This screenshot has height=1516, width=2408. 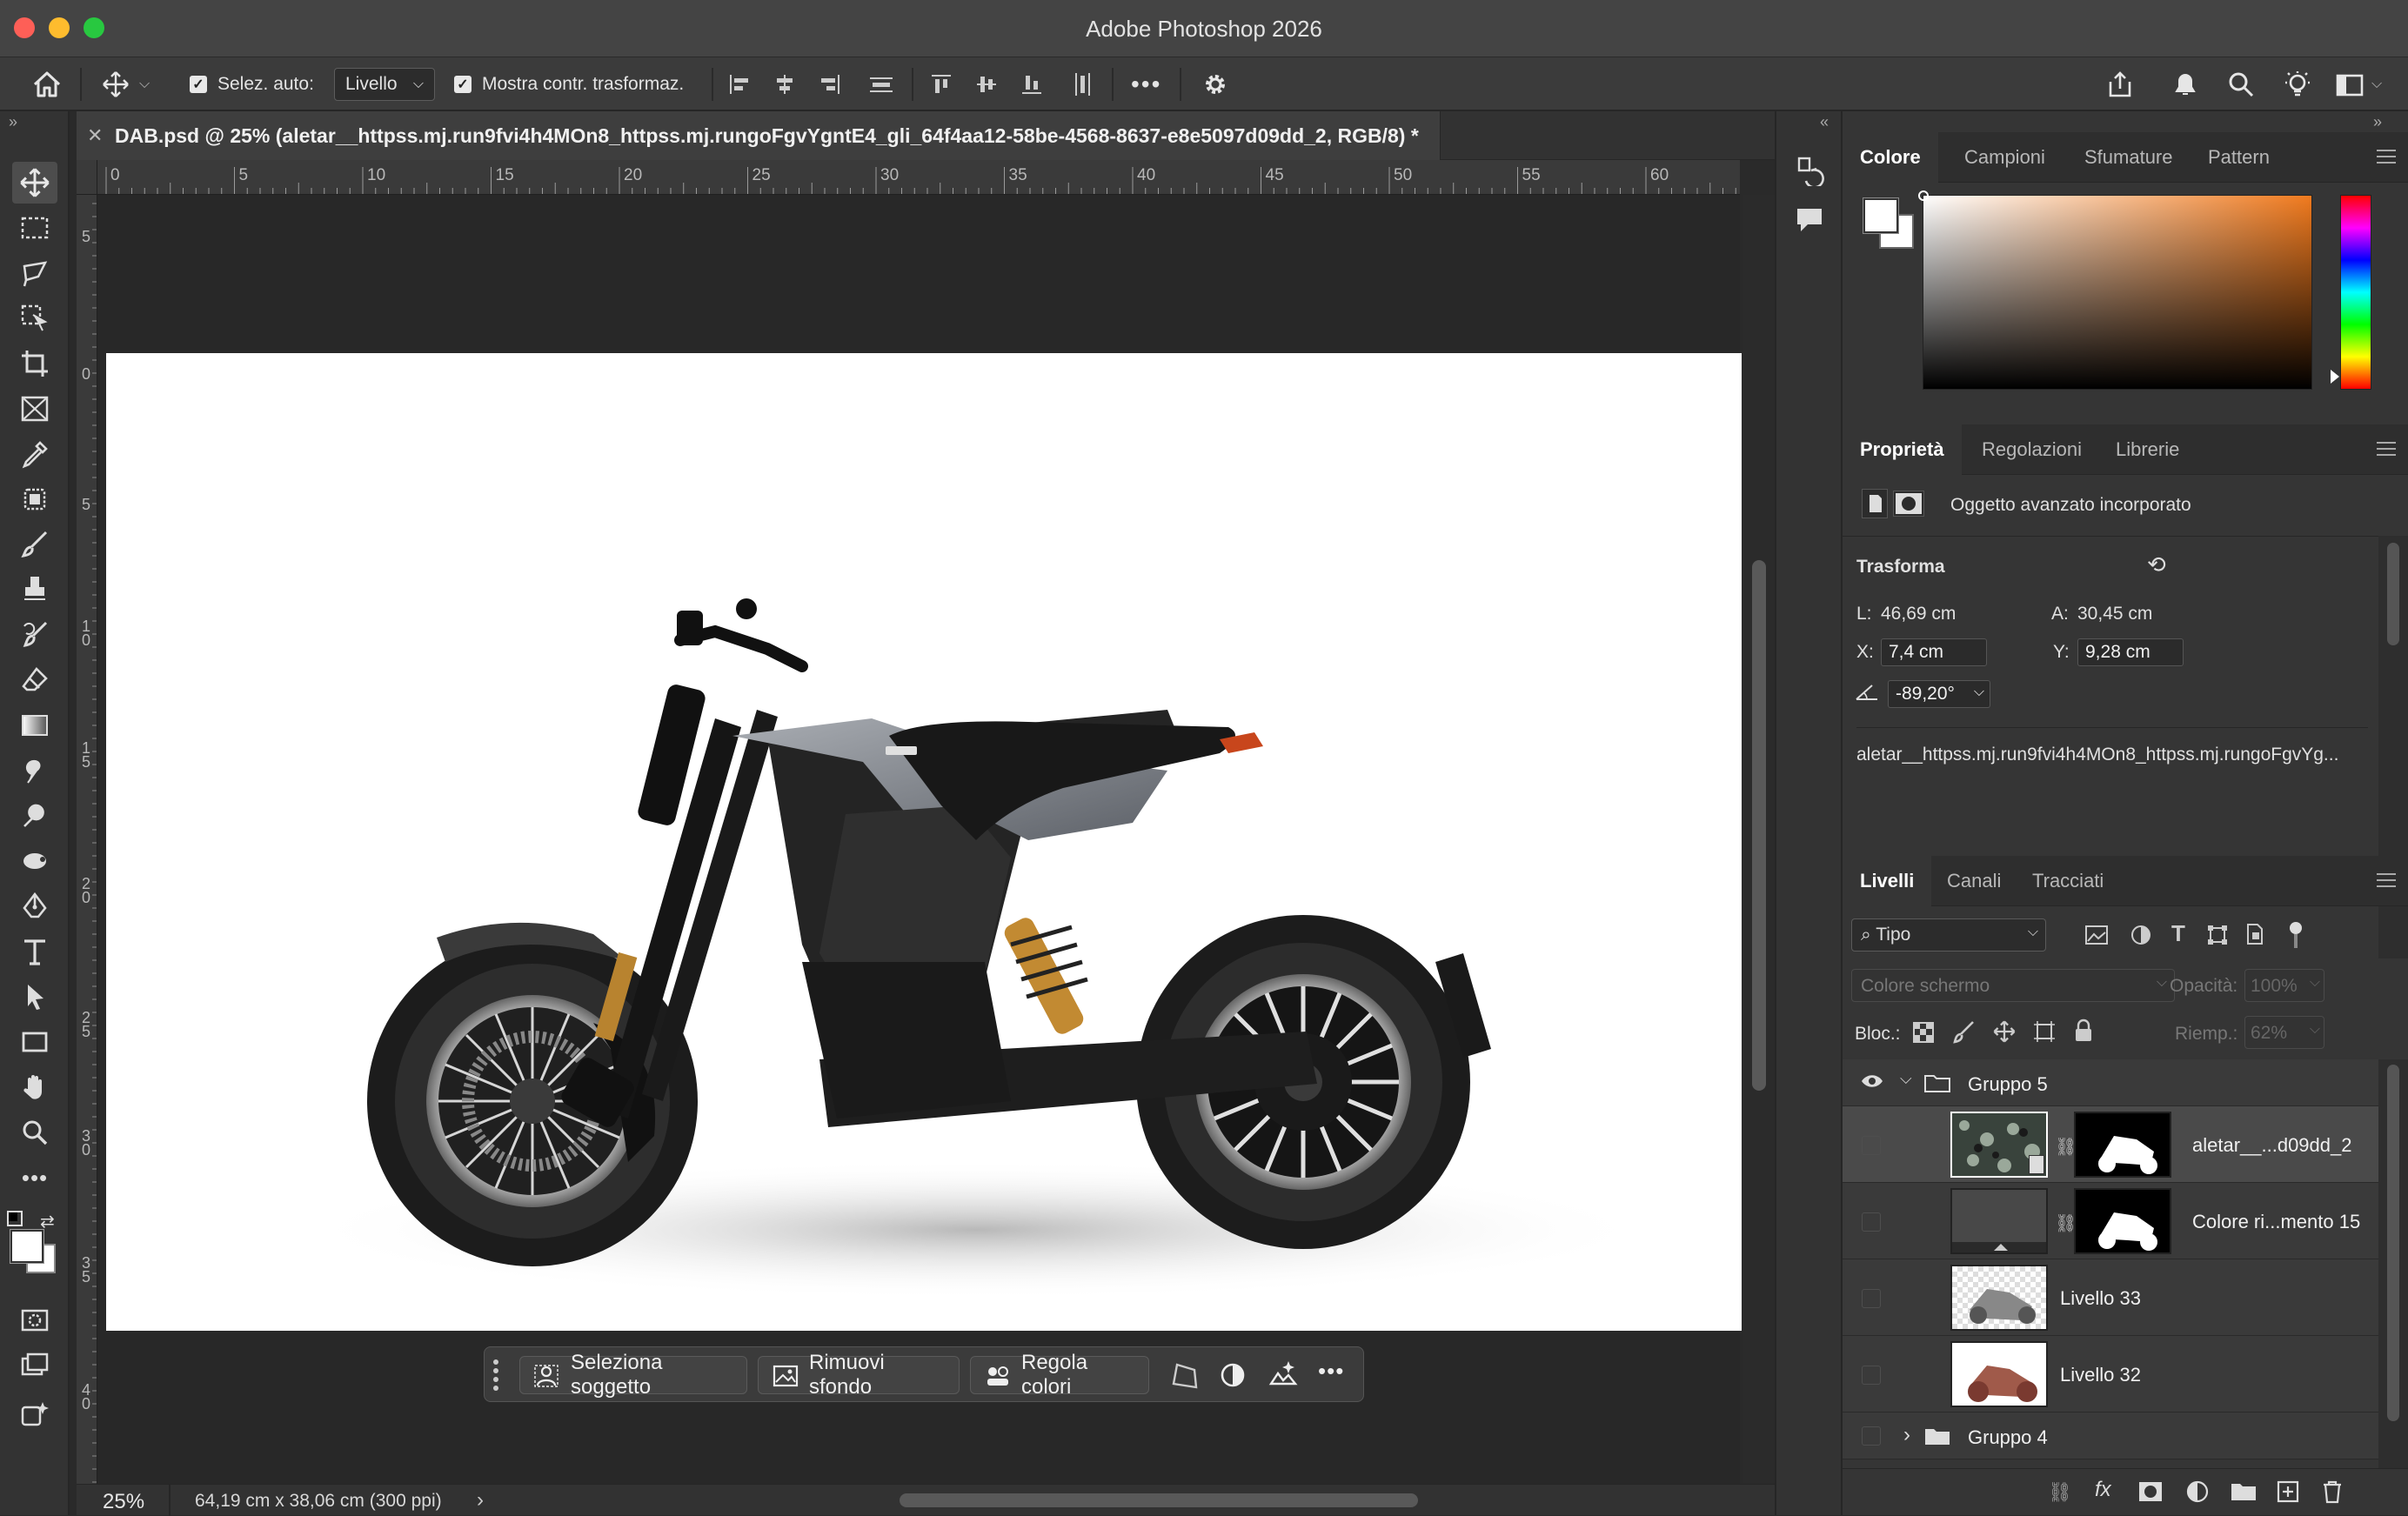 I want to click on layer-group-row: › Gruppo 4, so click(x=2110, y=1435).